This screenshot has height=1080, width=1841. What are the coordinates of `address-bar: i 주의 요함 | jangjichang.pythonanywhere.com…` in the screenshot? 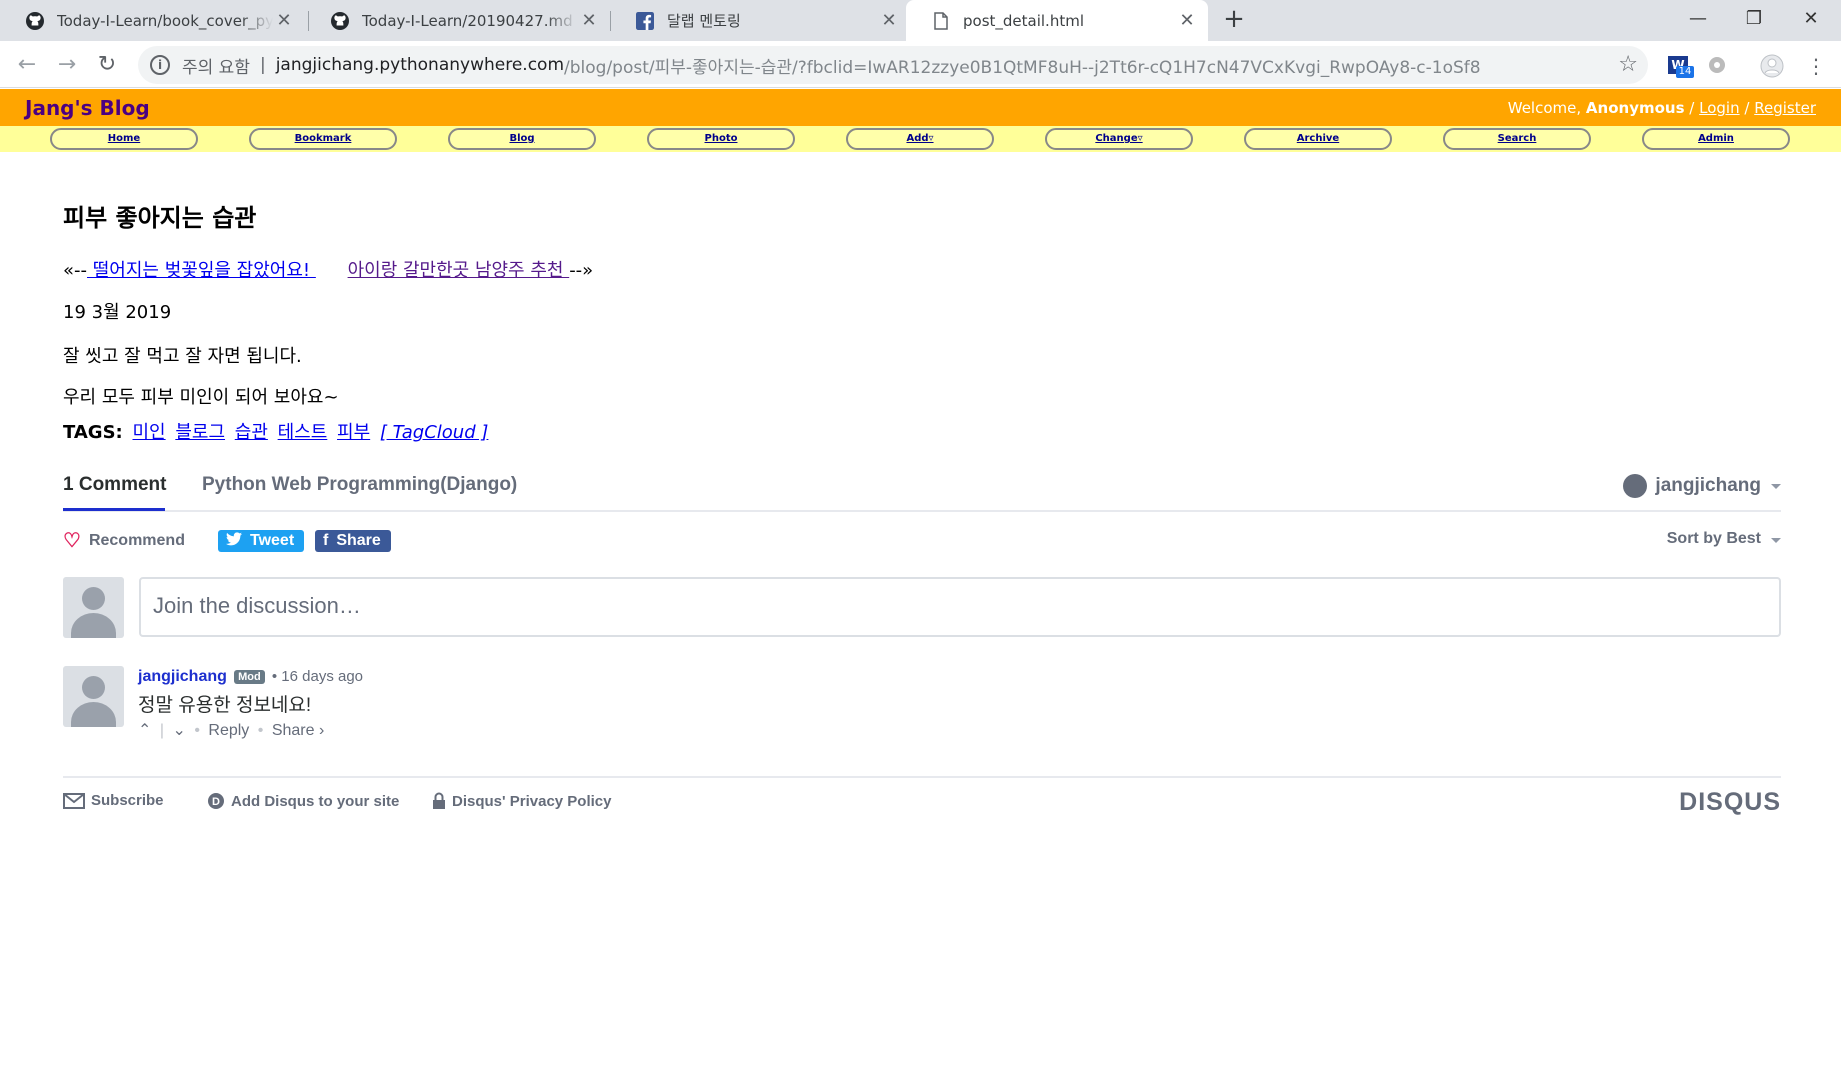 It's located at (893, 65).